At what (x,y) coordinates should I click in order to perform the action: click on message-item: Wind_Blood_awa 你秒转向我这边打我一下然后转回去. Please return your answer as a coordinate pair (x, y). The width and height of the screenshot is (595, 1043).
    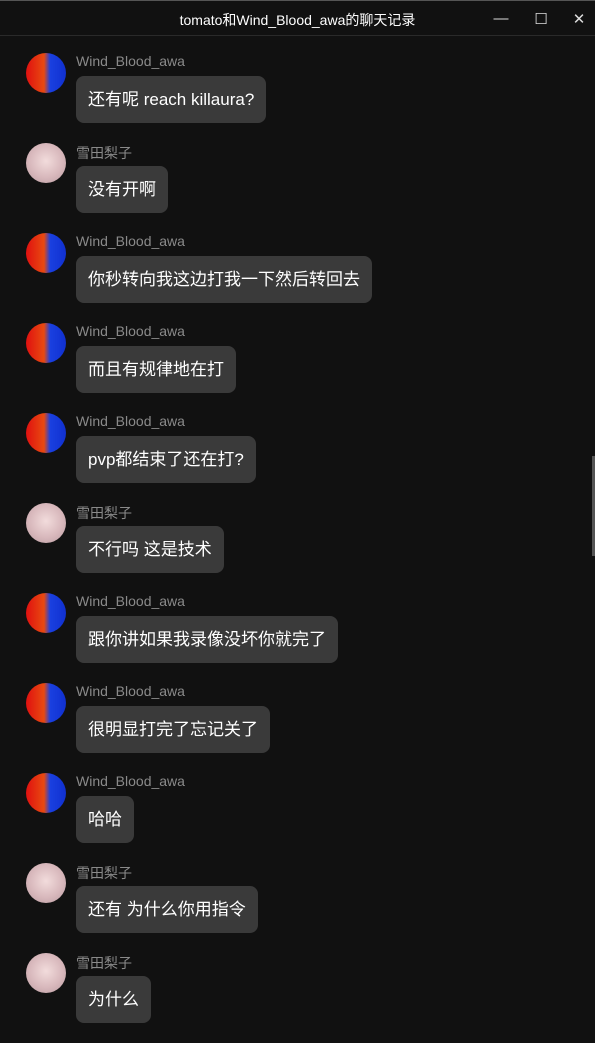
    Looking at the image, I should click on (297, 278).